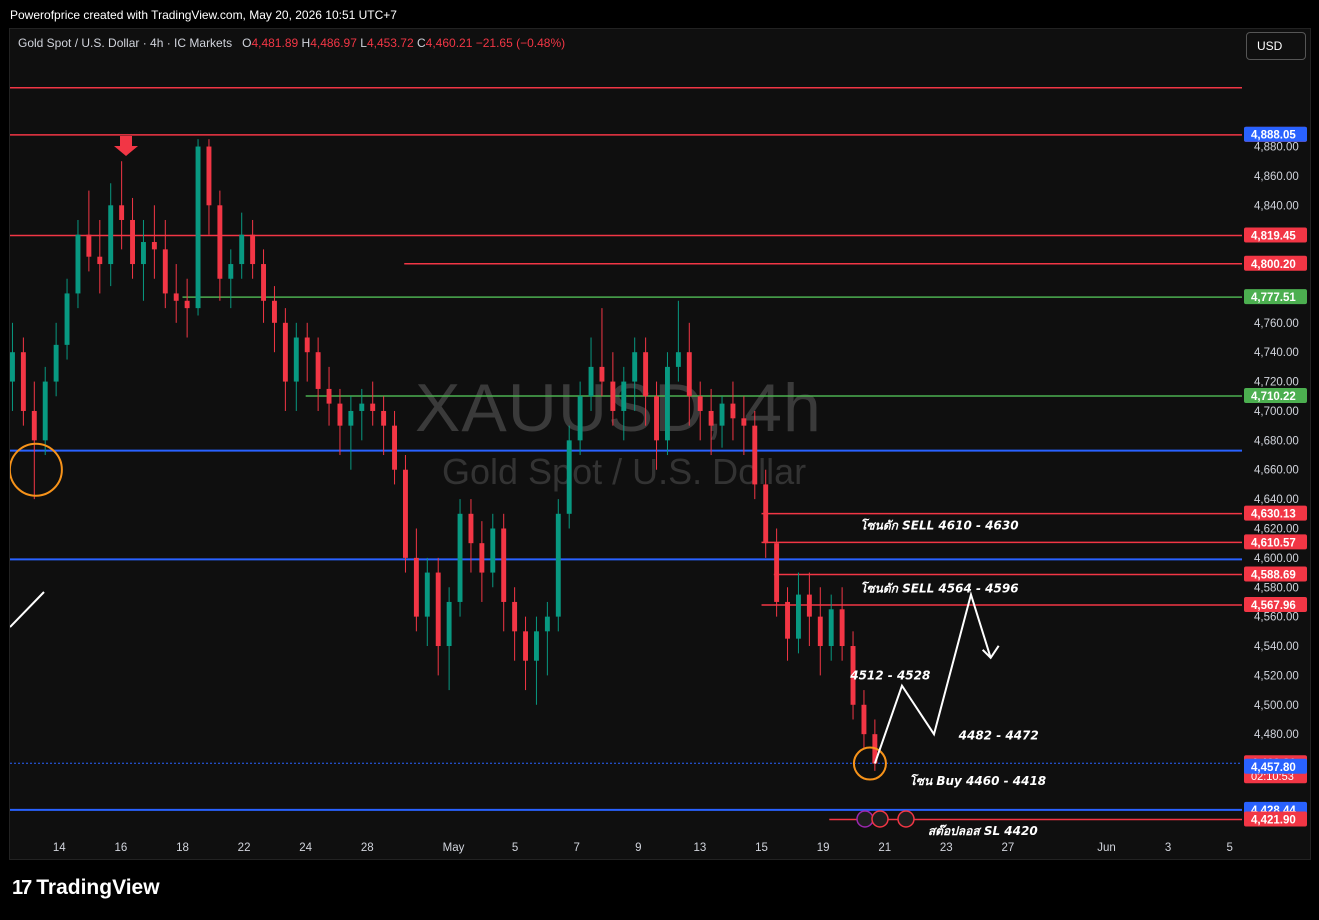  Describe the element at coordinates (333, 43) in the screenshot. I see `high-value: 4,486.97` at that location.